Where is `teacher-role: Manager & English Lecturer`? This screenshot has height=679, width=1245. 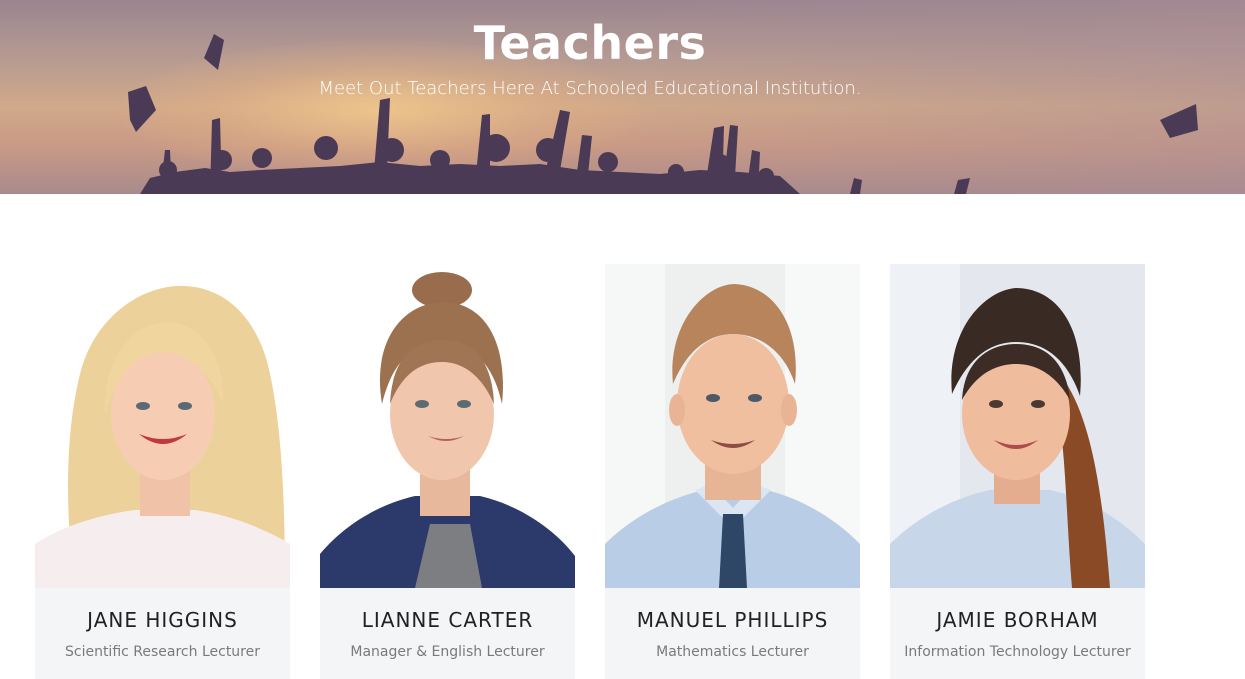 teacher-role: Manager & English Lecturer is located at coordinates (447, 652).